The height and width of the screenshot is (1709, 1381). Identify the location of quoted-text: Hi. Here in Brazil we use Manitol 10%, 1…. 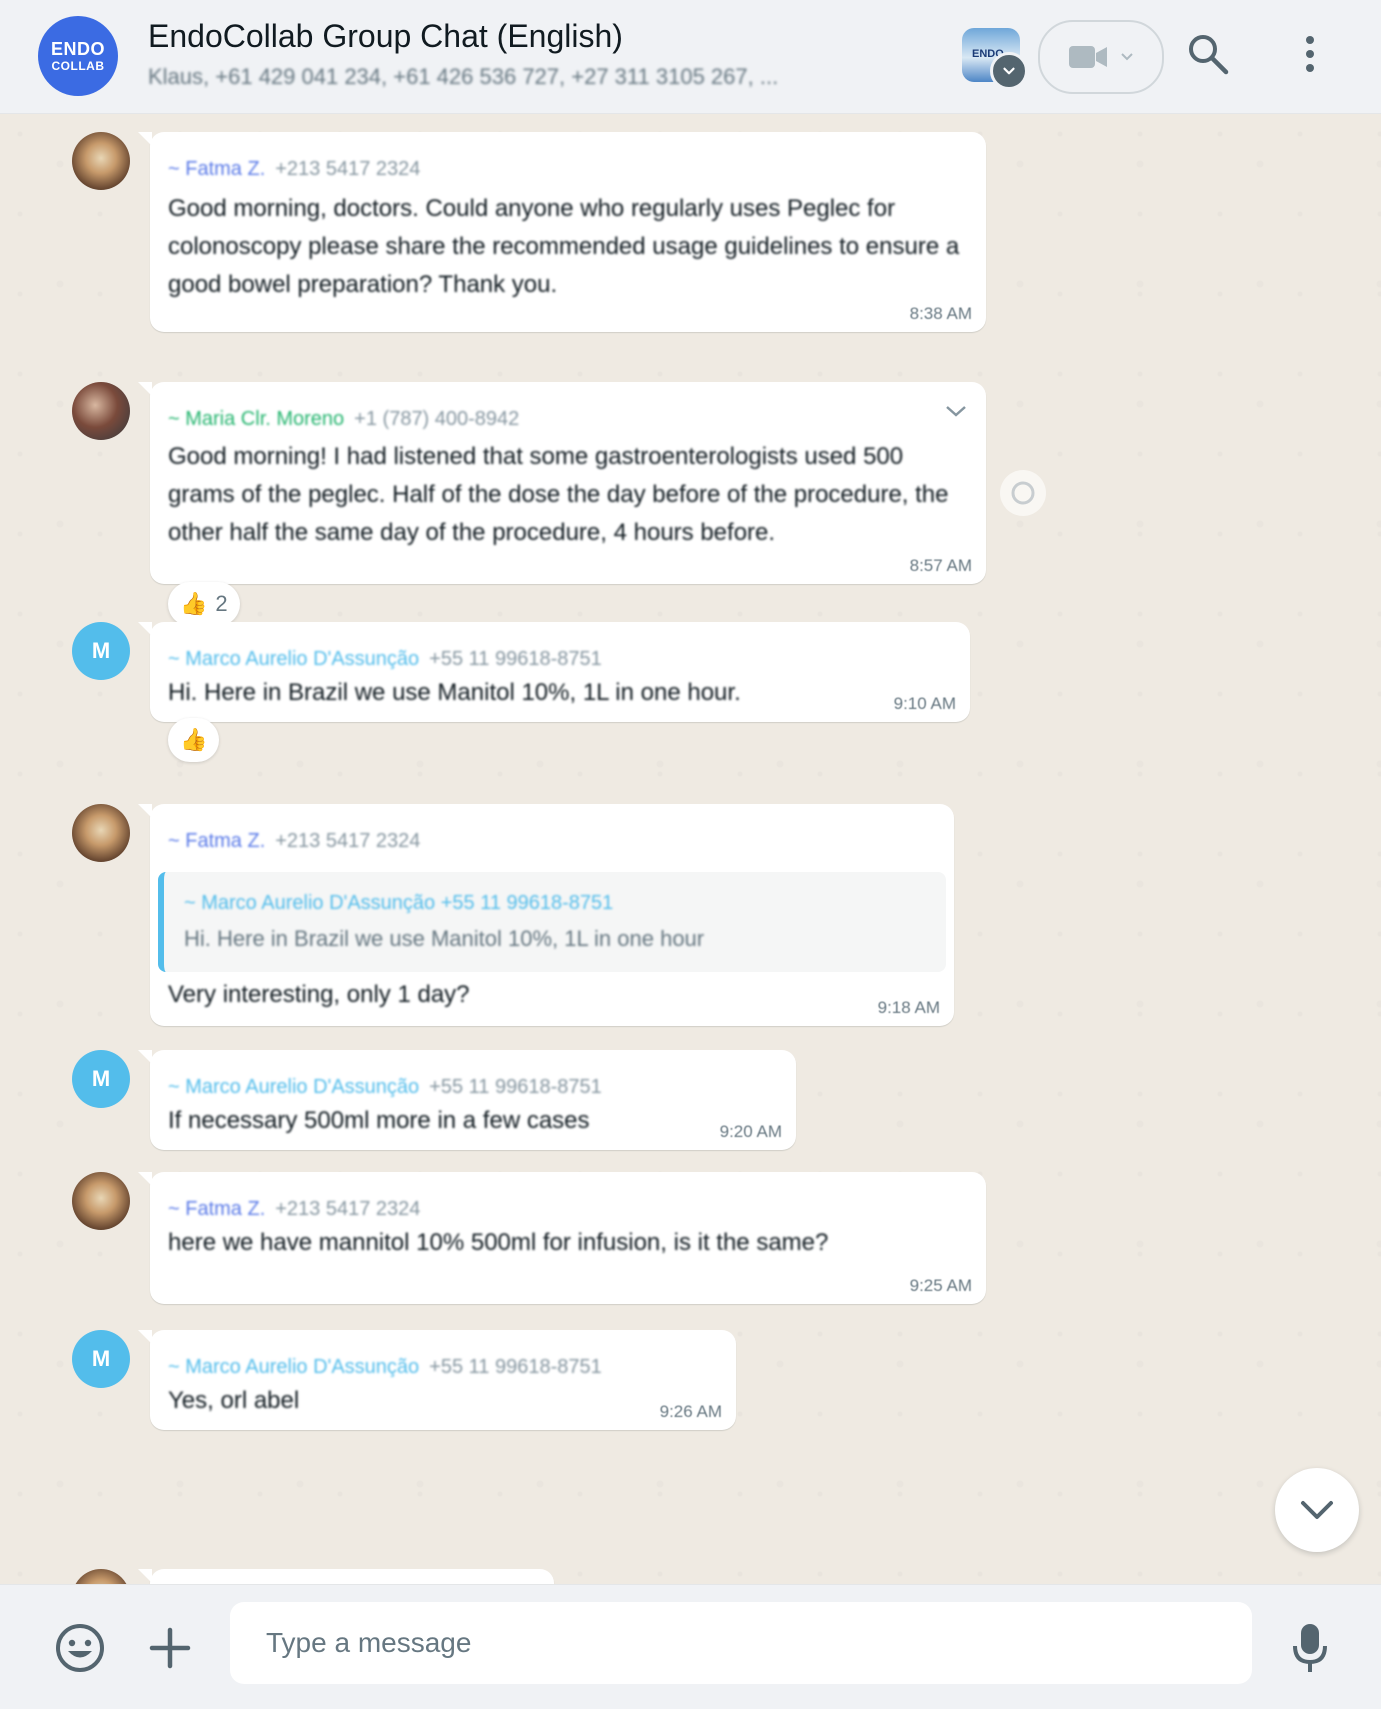
(444, 938).